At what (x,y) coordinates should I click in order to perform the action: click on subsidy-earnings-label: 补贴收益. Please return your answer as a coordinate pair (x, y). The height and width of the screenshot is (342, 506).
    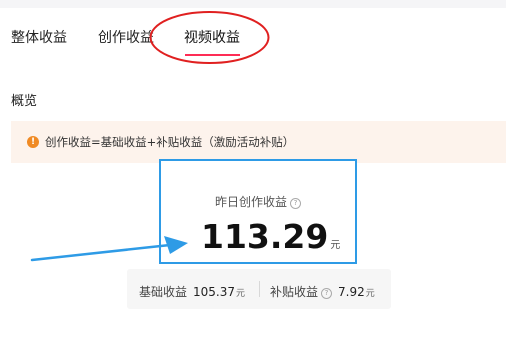
    Looking at the image, I should click on (294, 292).